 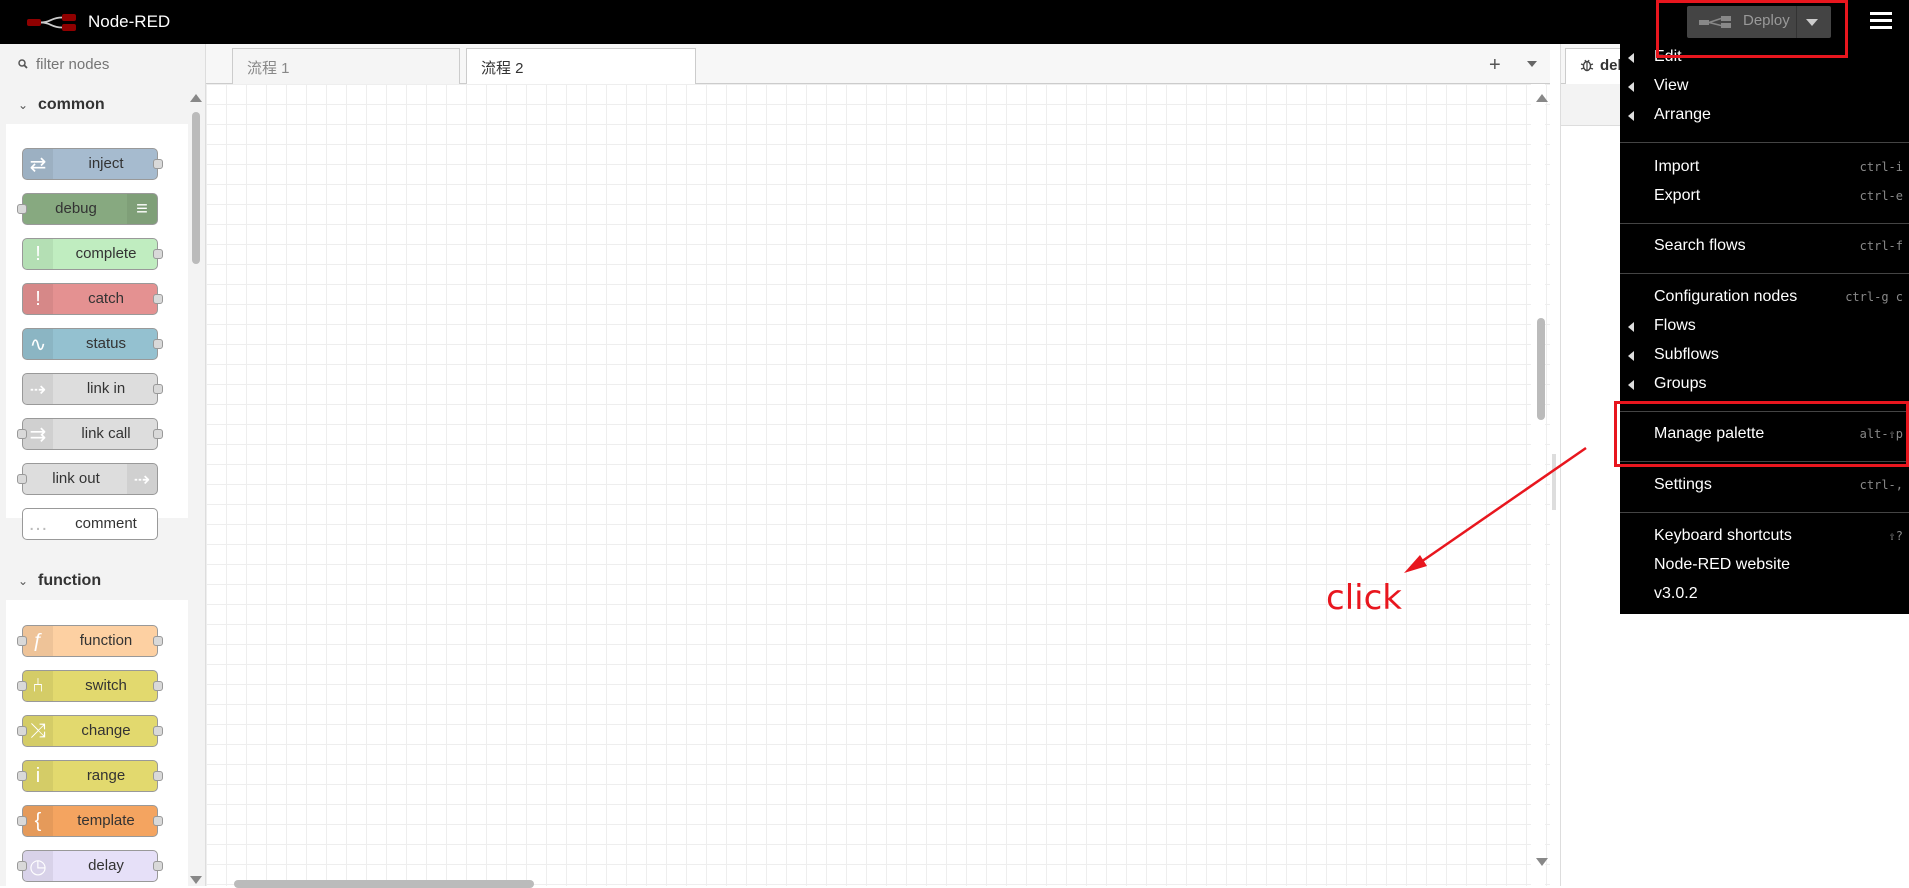 What do you see at coordinates (1723, 535) in the screenshot?
I see `menu-item-label: Keyboard shortcuts` at bounding box center [1723, 535].